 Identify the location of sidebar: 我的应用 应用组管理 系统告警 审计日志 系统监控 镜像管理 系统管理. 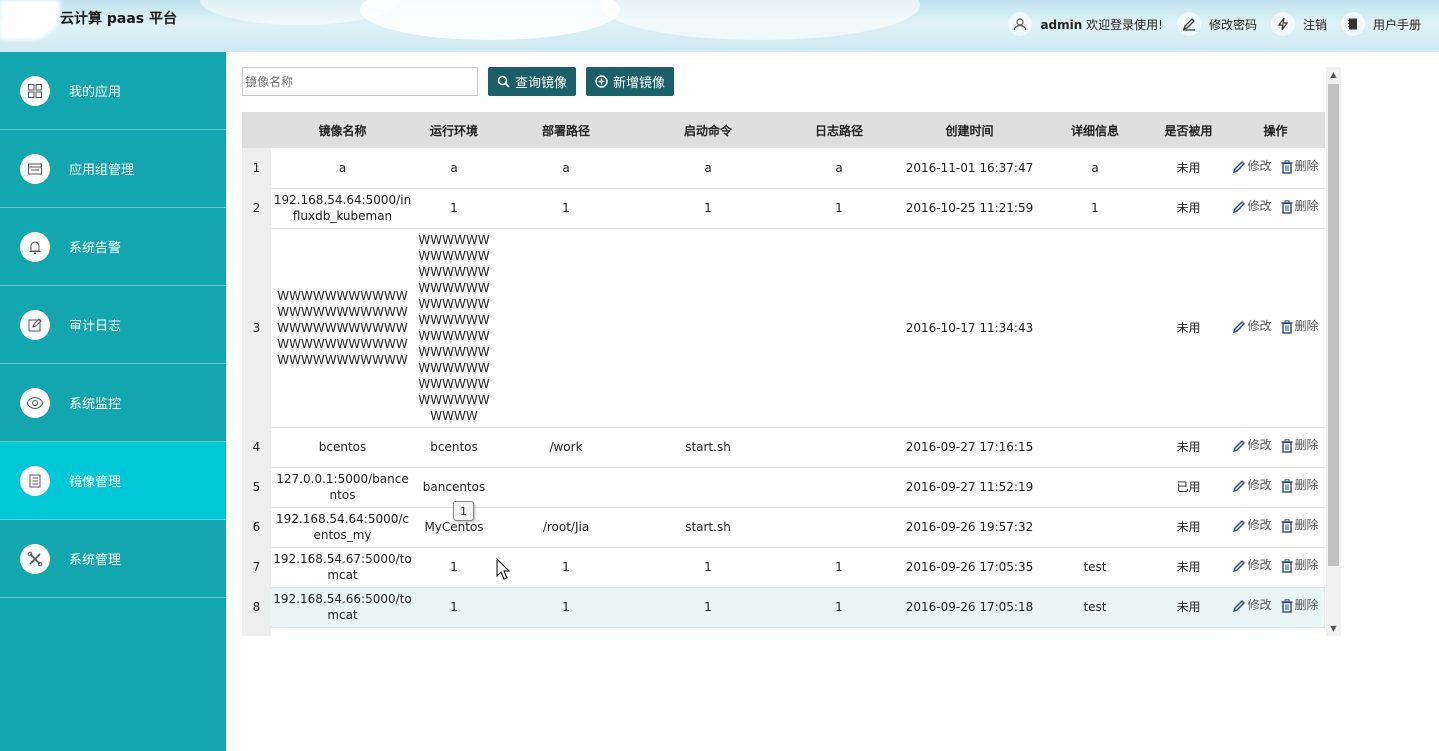
(113, 401).